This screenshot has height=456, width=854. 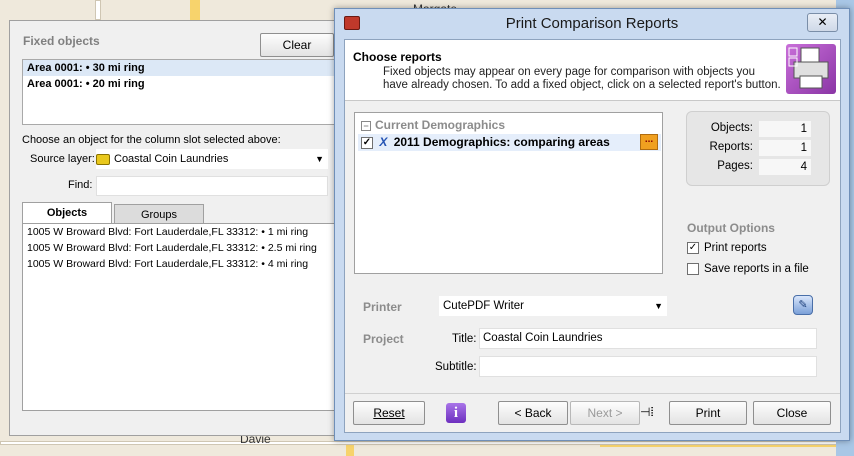 What do you see at coordinates (103, 159) in the screenshot?
I see `layer-icon` at bounding box center [103, 159].